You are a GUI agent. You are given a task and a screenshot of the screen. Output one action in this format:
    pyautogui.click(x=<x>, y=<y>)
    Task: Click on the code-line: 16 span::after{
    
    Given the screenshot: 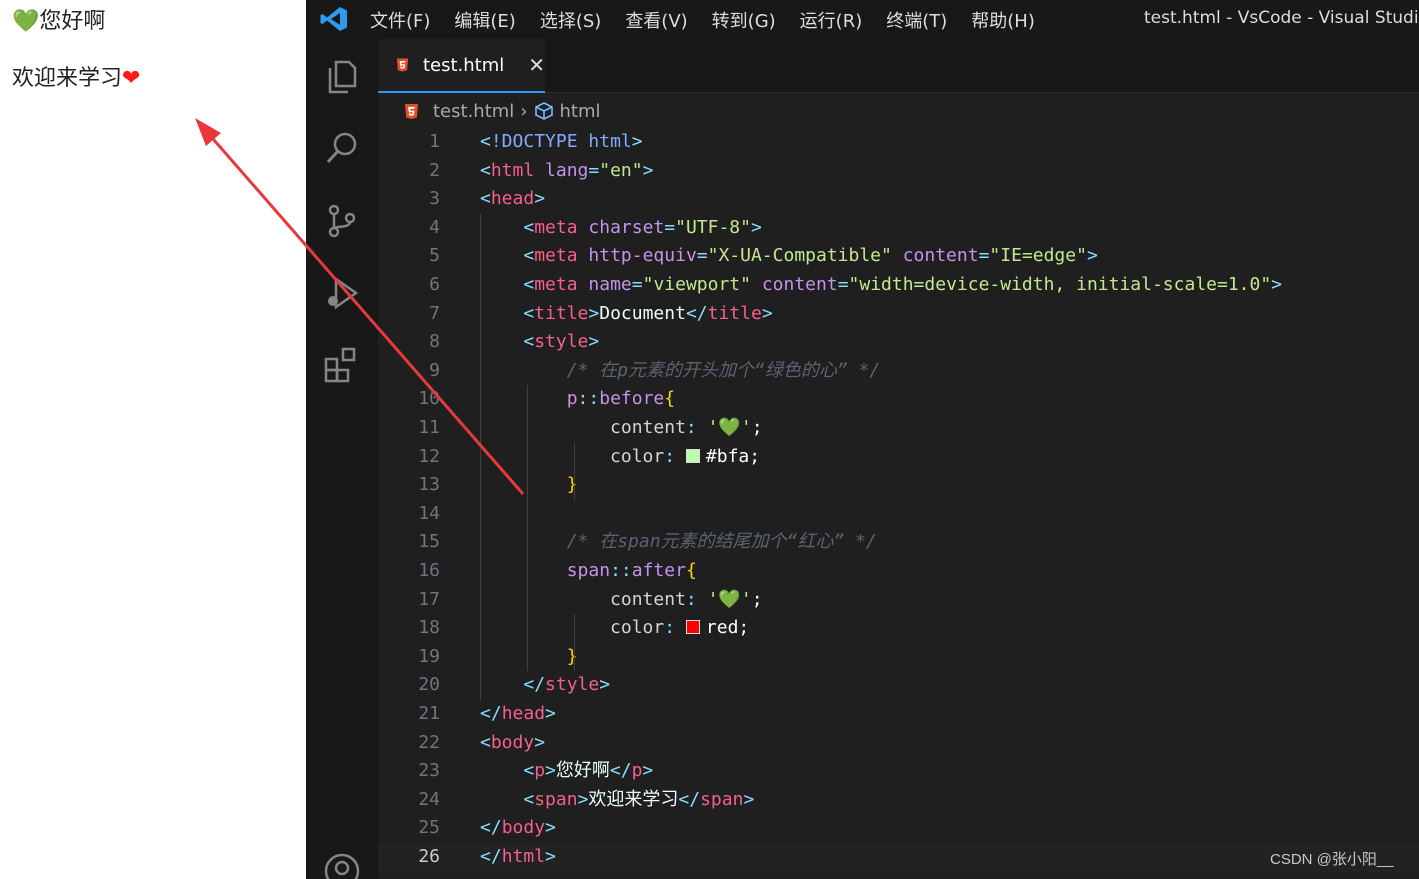 What is the action you would take?
    pyautogui.click(x=898, y=571)
    